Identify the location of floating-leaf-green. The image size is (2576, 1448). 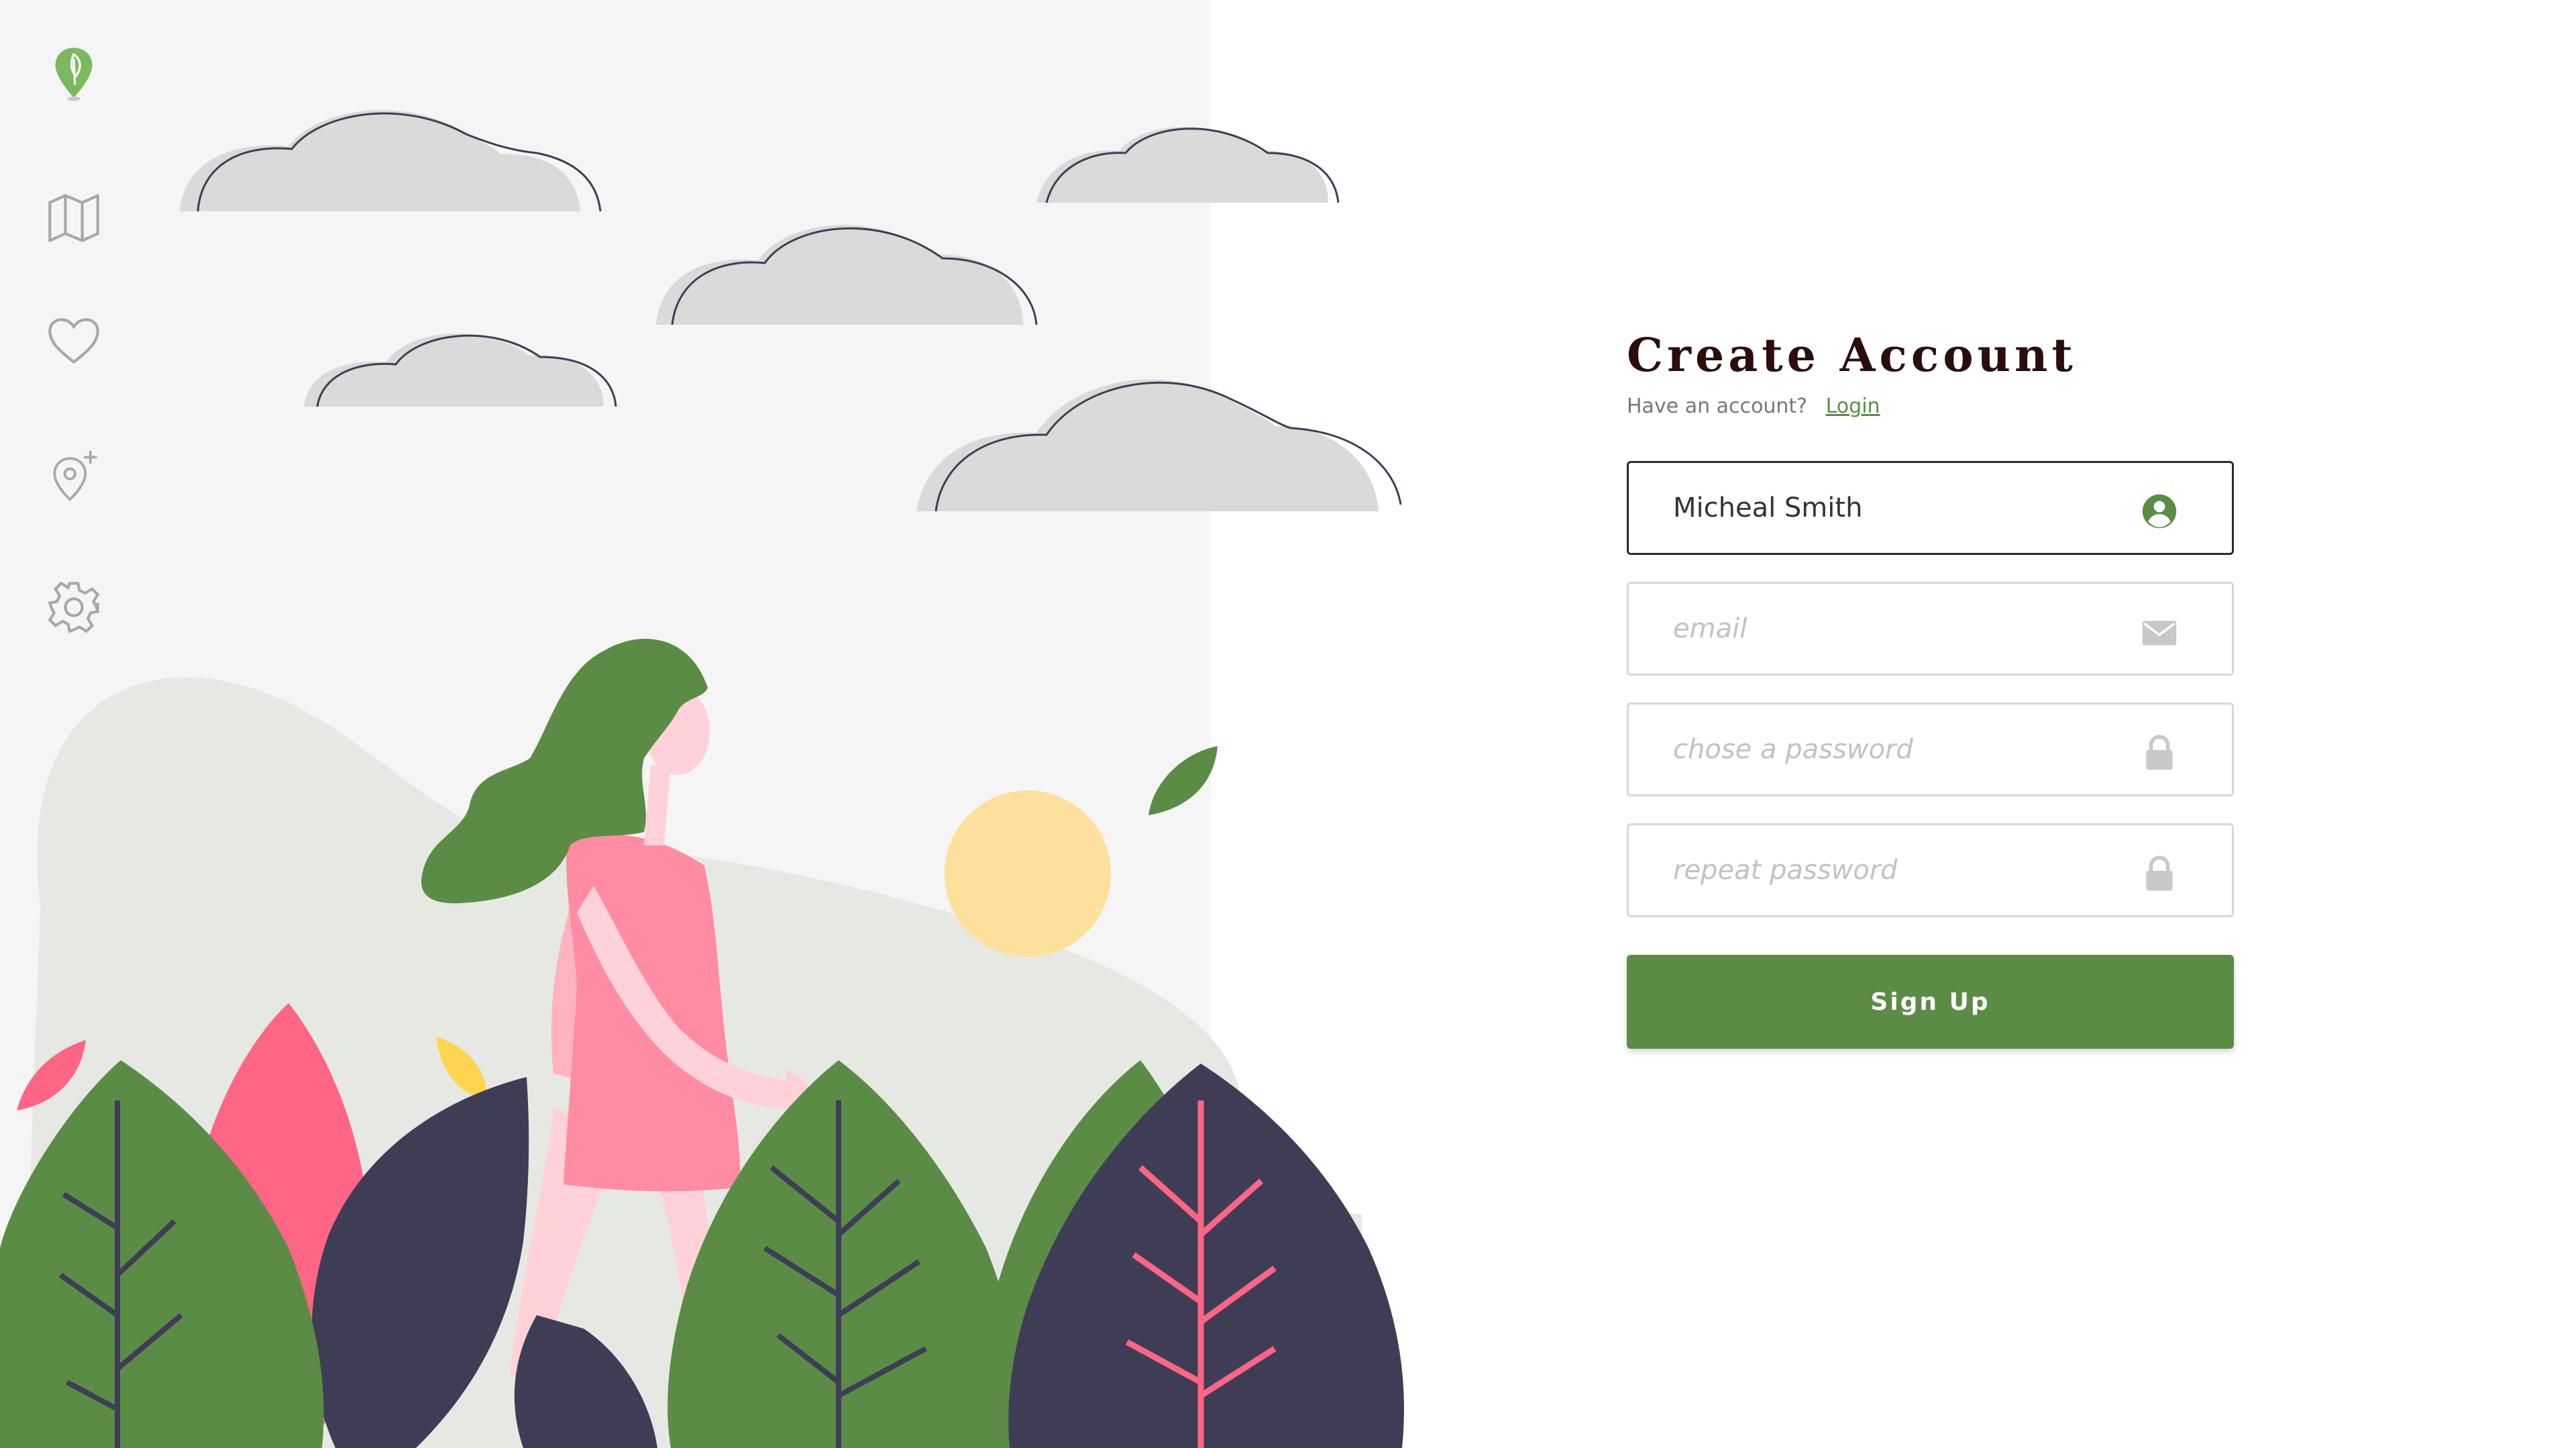
(1183, 781).